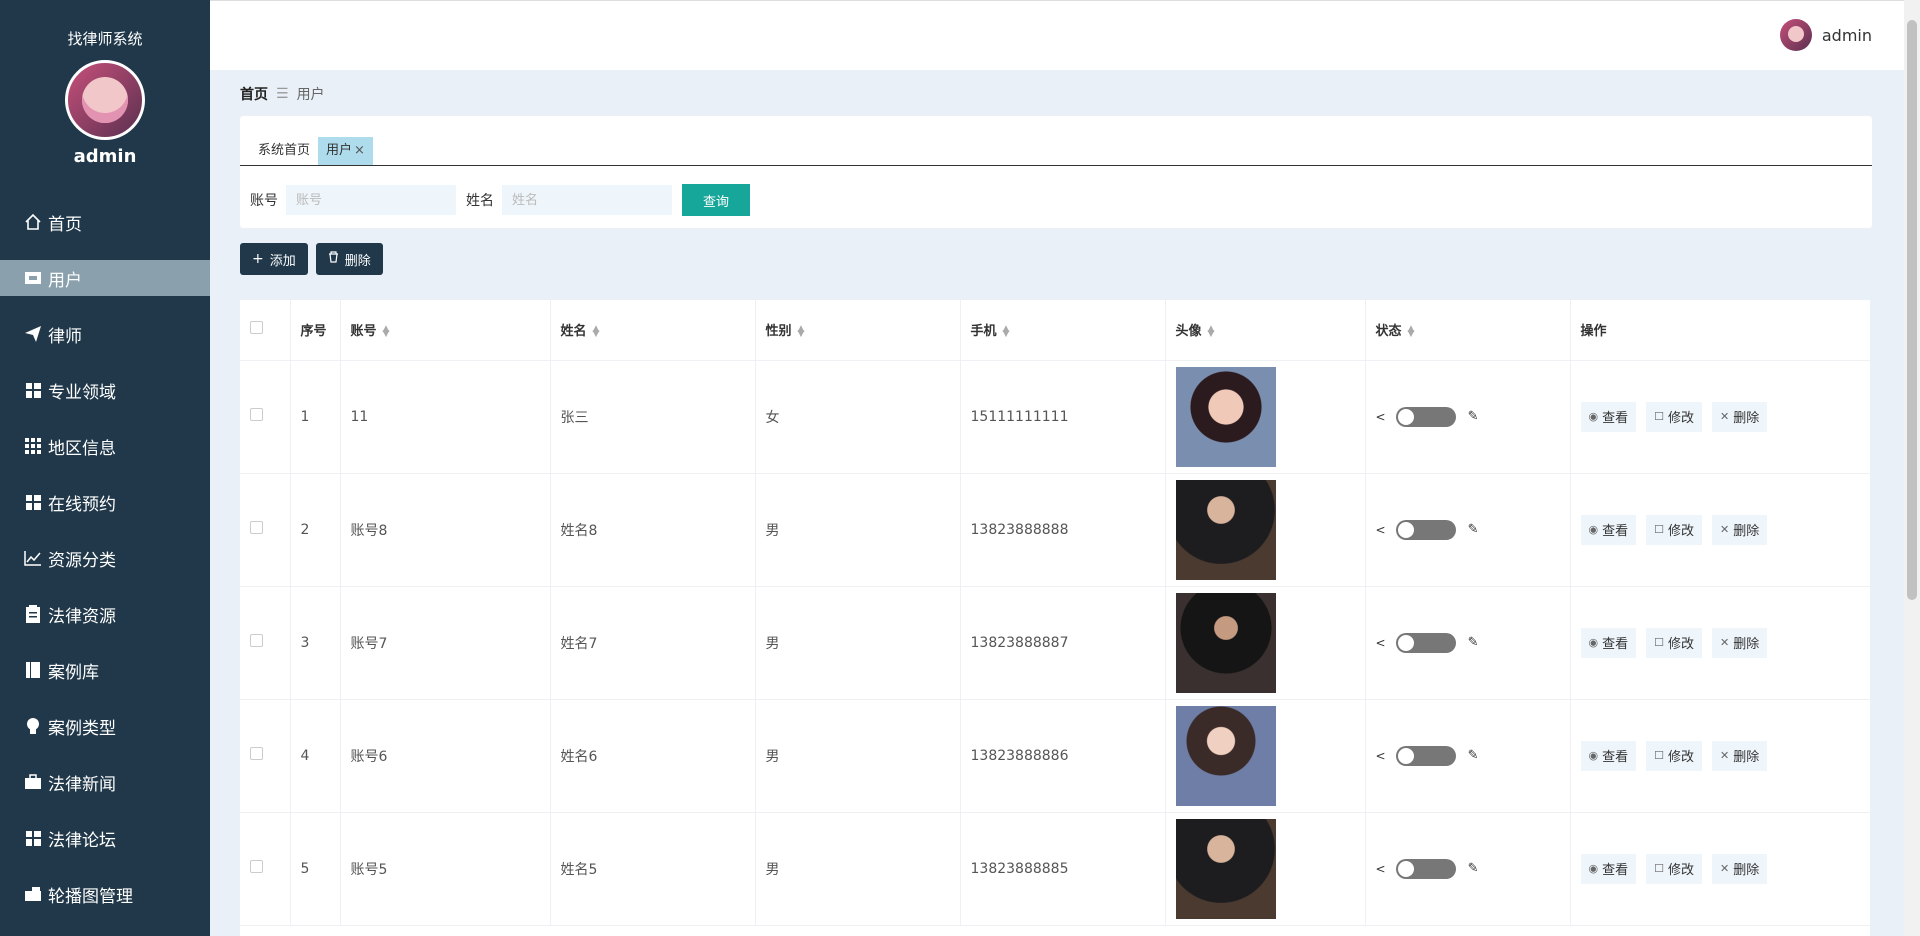 This screenshot has height=936, width=1920. I want to click on sidebar-item-legal-forum: 法律论坛, so click(105, 838).